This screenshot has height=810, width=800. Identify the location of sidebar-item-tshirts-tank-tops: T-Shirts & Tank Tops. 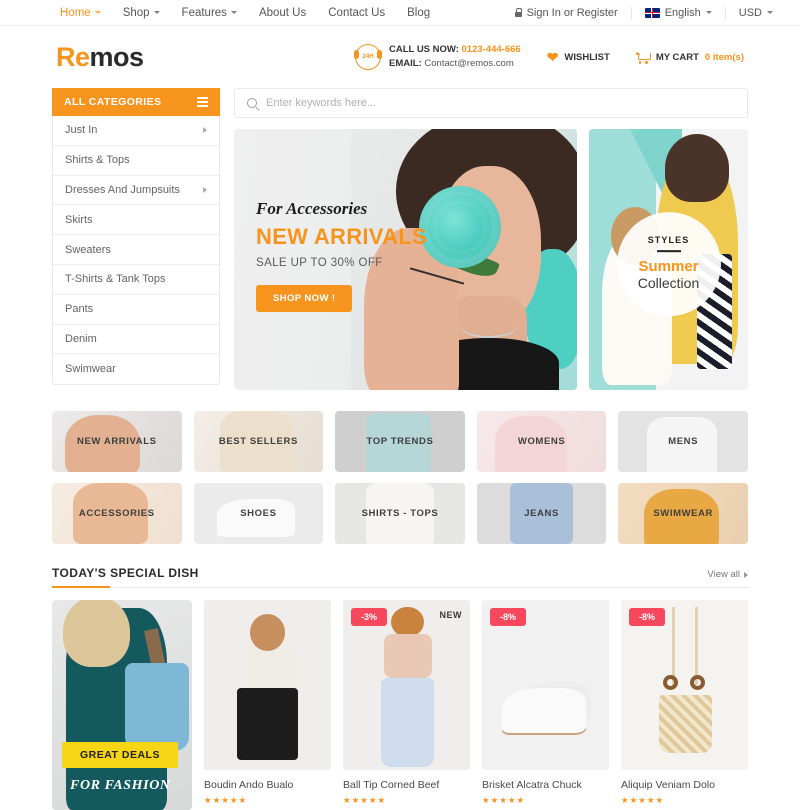
(136, 280).